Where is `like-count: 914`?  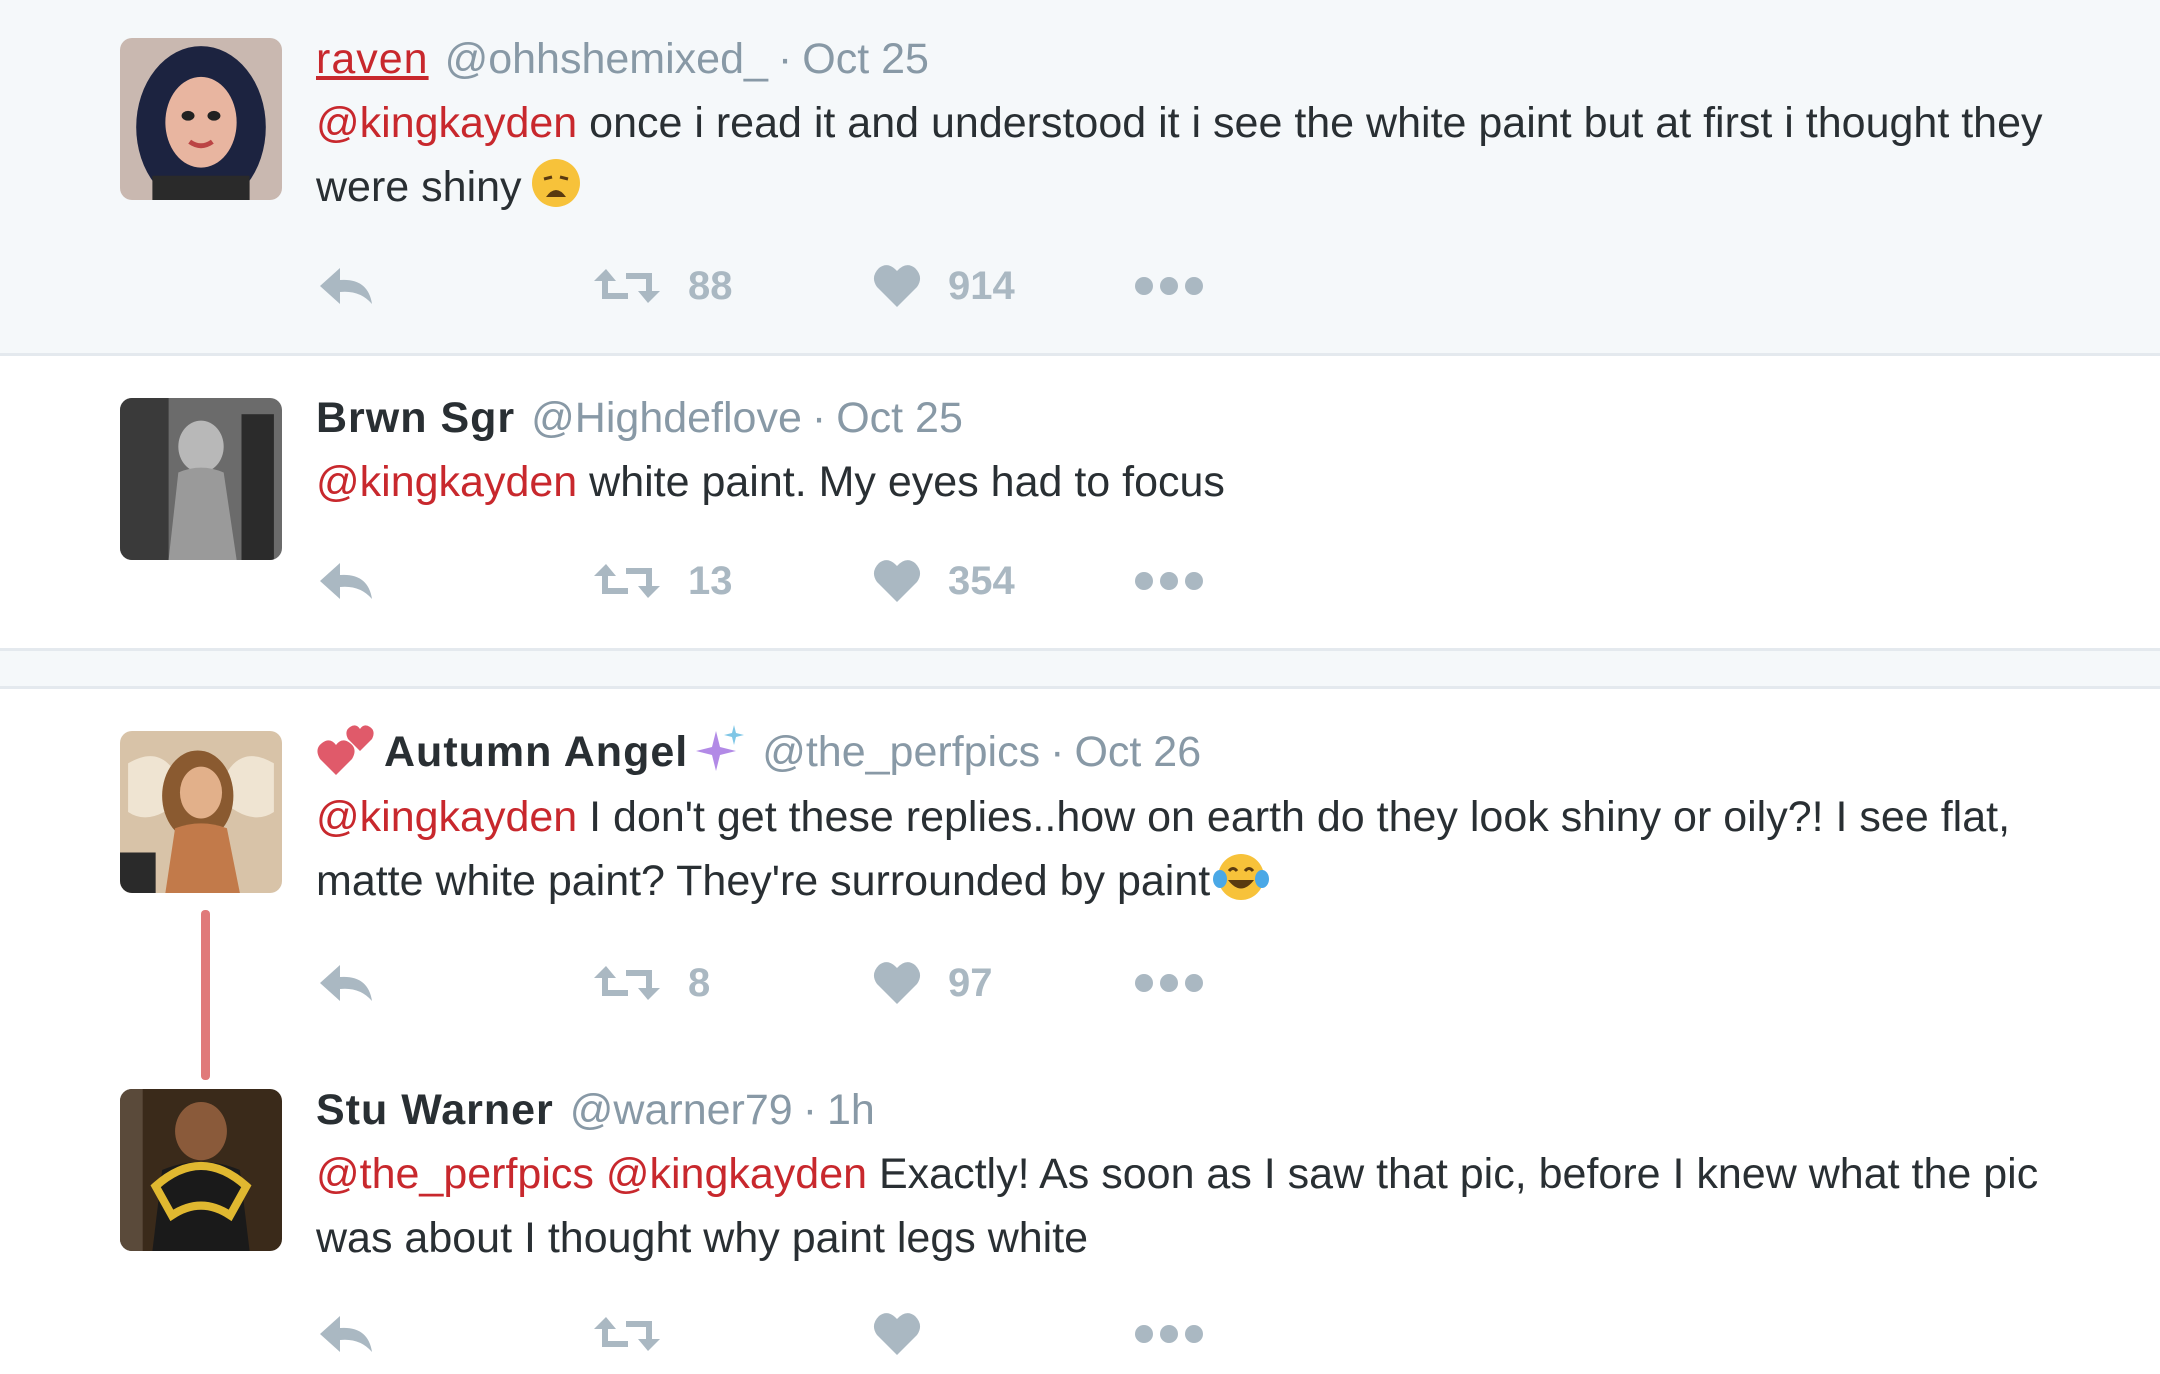 like-count: 914 is located at coordinates (981, 285).